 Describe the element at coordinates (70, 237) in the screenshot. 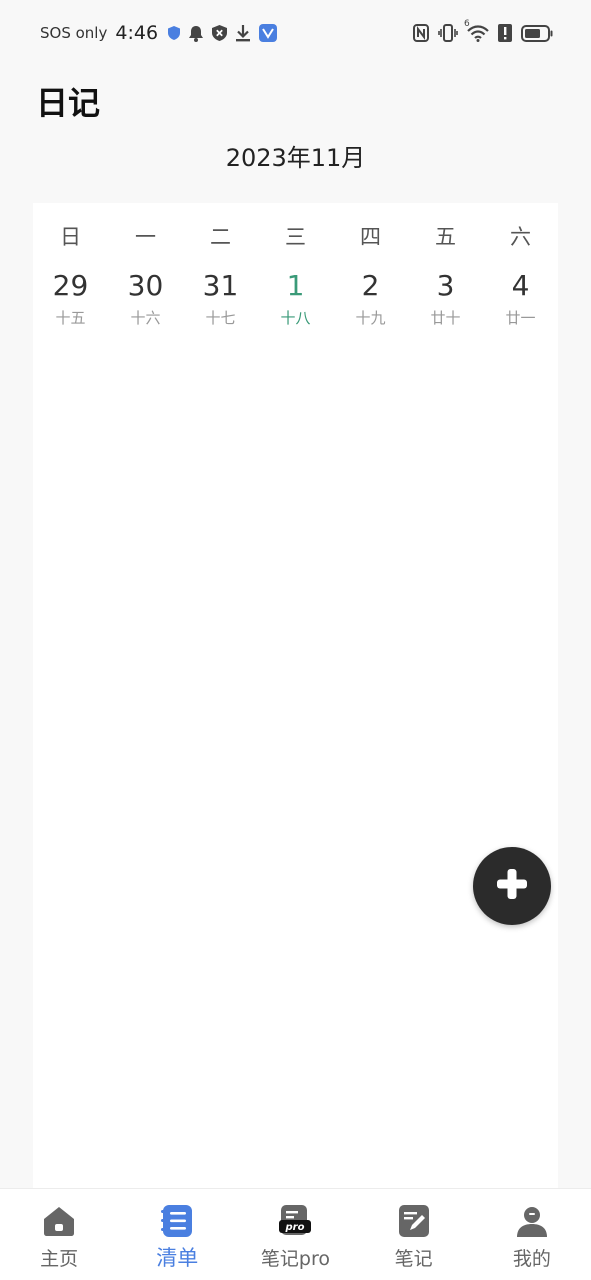

I see `weekday-label: 日` at that location.